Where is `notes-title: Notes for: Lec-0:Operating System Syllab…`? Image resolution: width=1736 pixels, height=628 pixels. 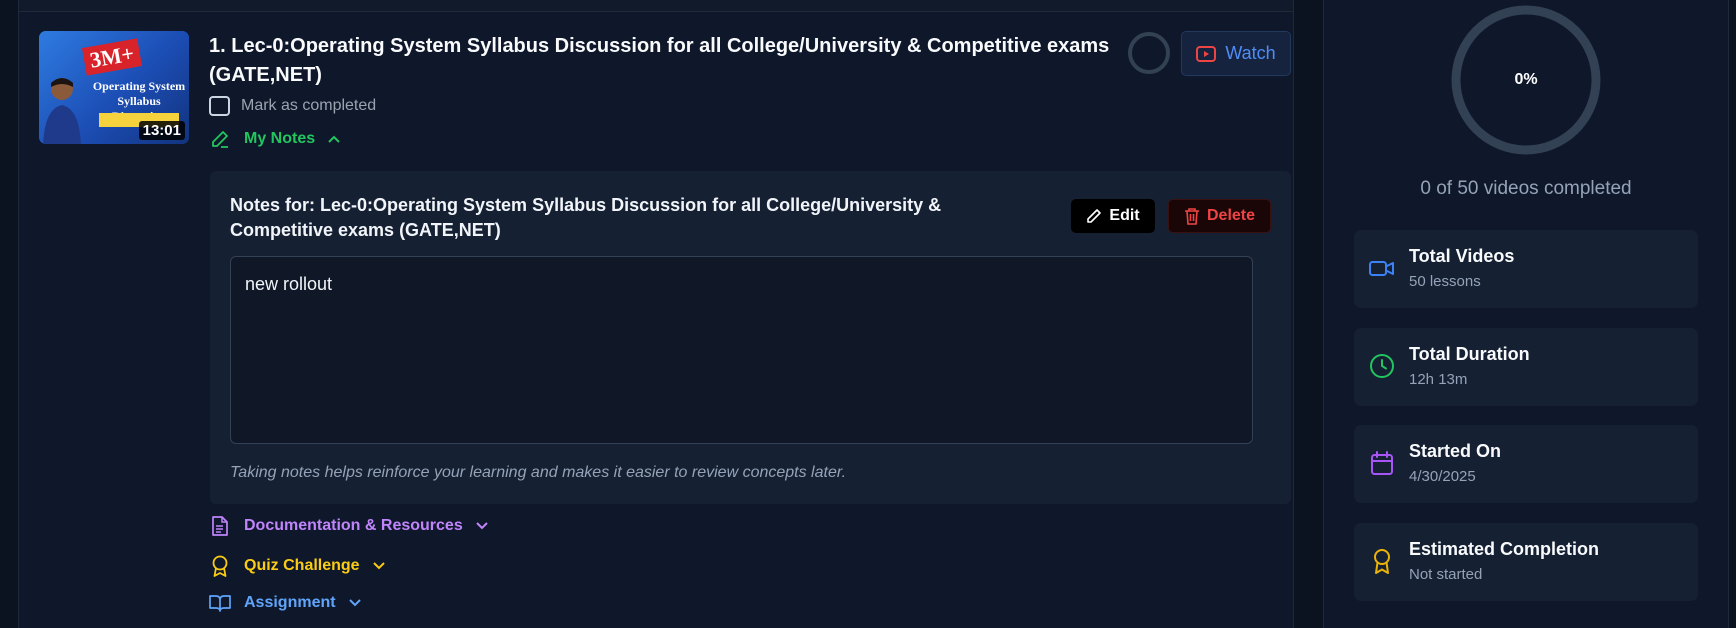
notes-title: Notes for: Lec-0:Operating System Syllab… is located at coordinates (586, 217).